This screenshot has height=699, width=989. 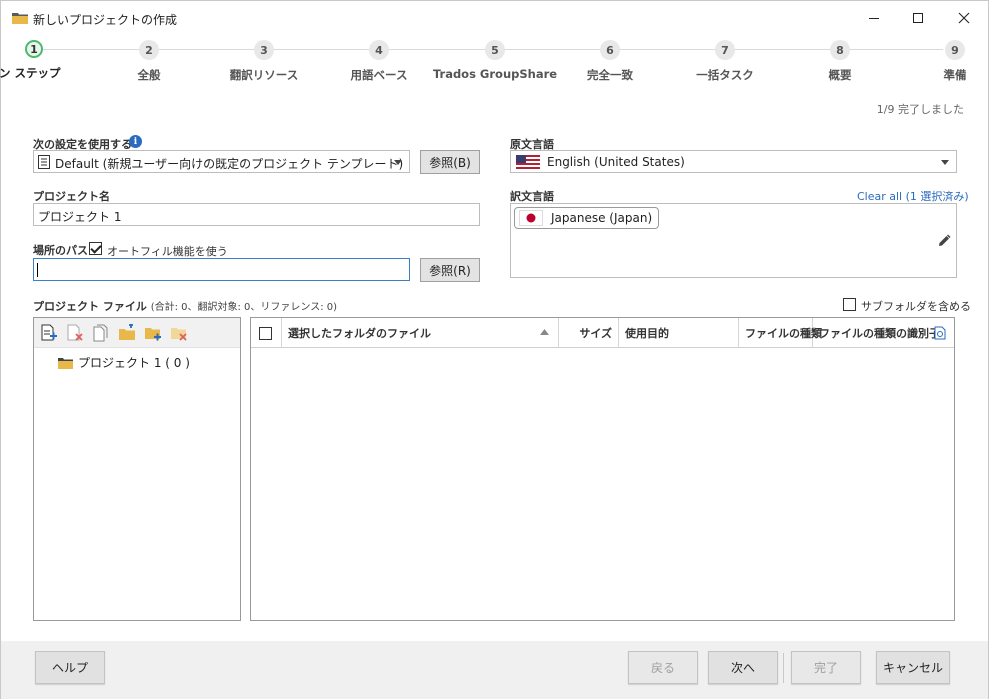 I want to click on tree-root-node: プロジェクト 1 ( 0 ), so click(x=124, y=362).